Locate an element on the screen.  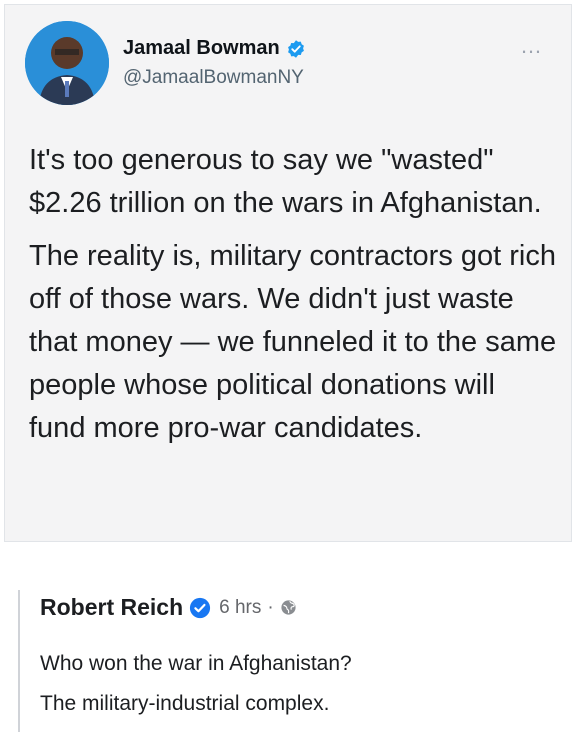
post-timestamp: 6 hrs is located at coordinates (240, 608).